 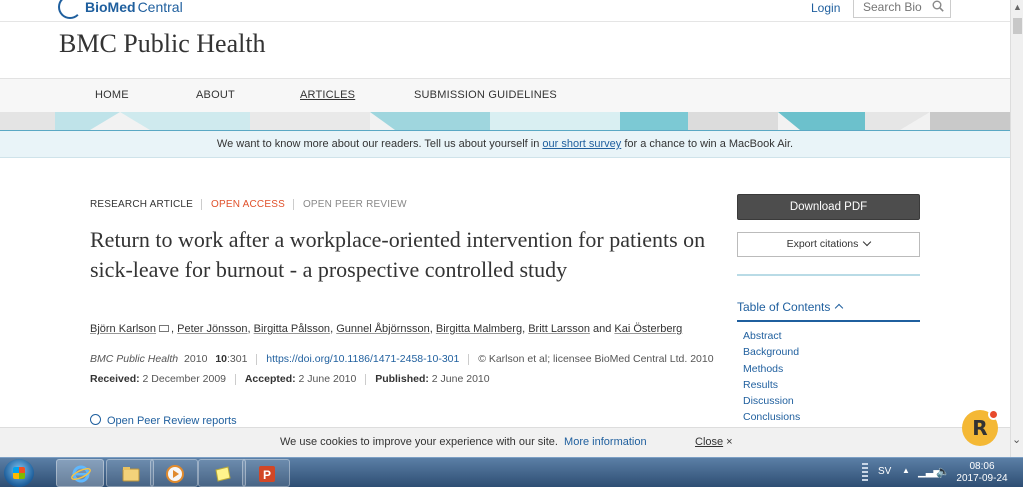 What do you see at coordinates (867, 242) in the screenshot?
I see `chevron-down-icon` at bounding box center [867, 242].